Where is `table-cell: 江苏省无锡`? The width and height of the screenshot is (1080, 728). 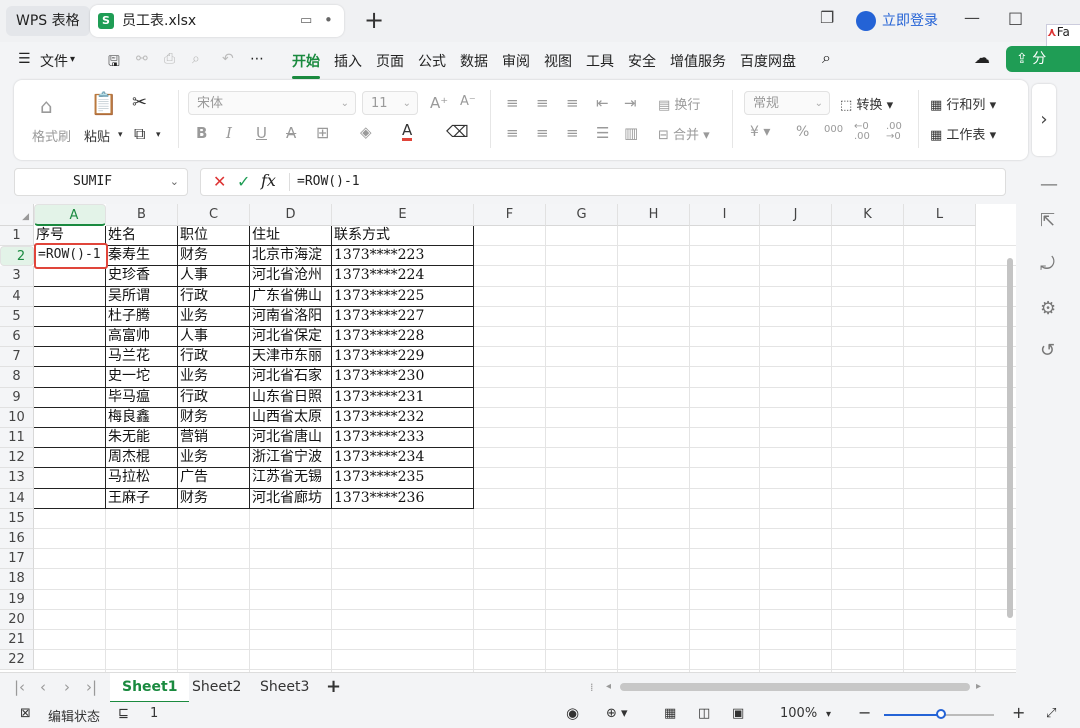 table-cell: 江苏省无锡 is located at coordinates (291, 478).